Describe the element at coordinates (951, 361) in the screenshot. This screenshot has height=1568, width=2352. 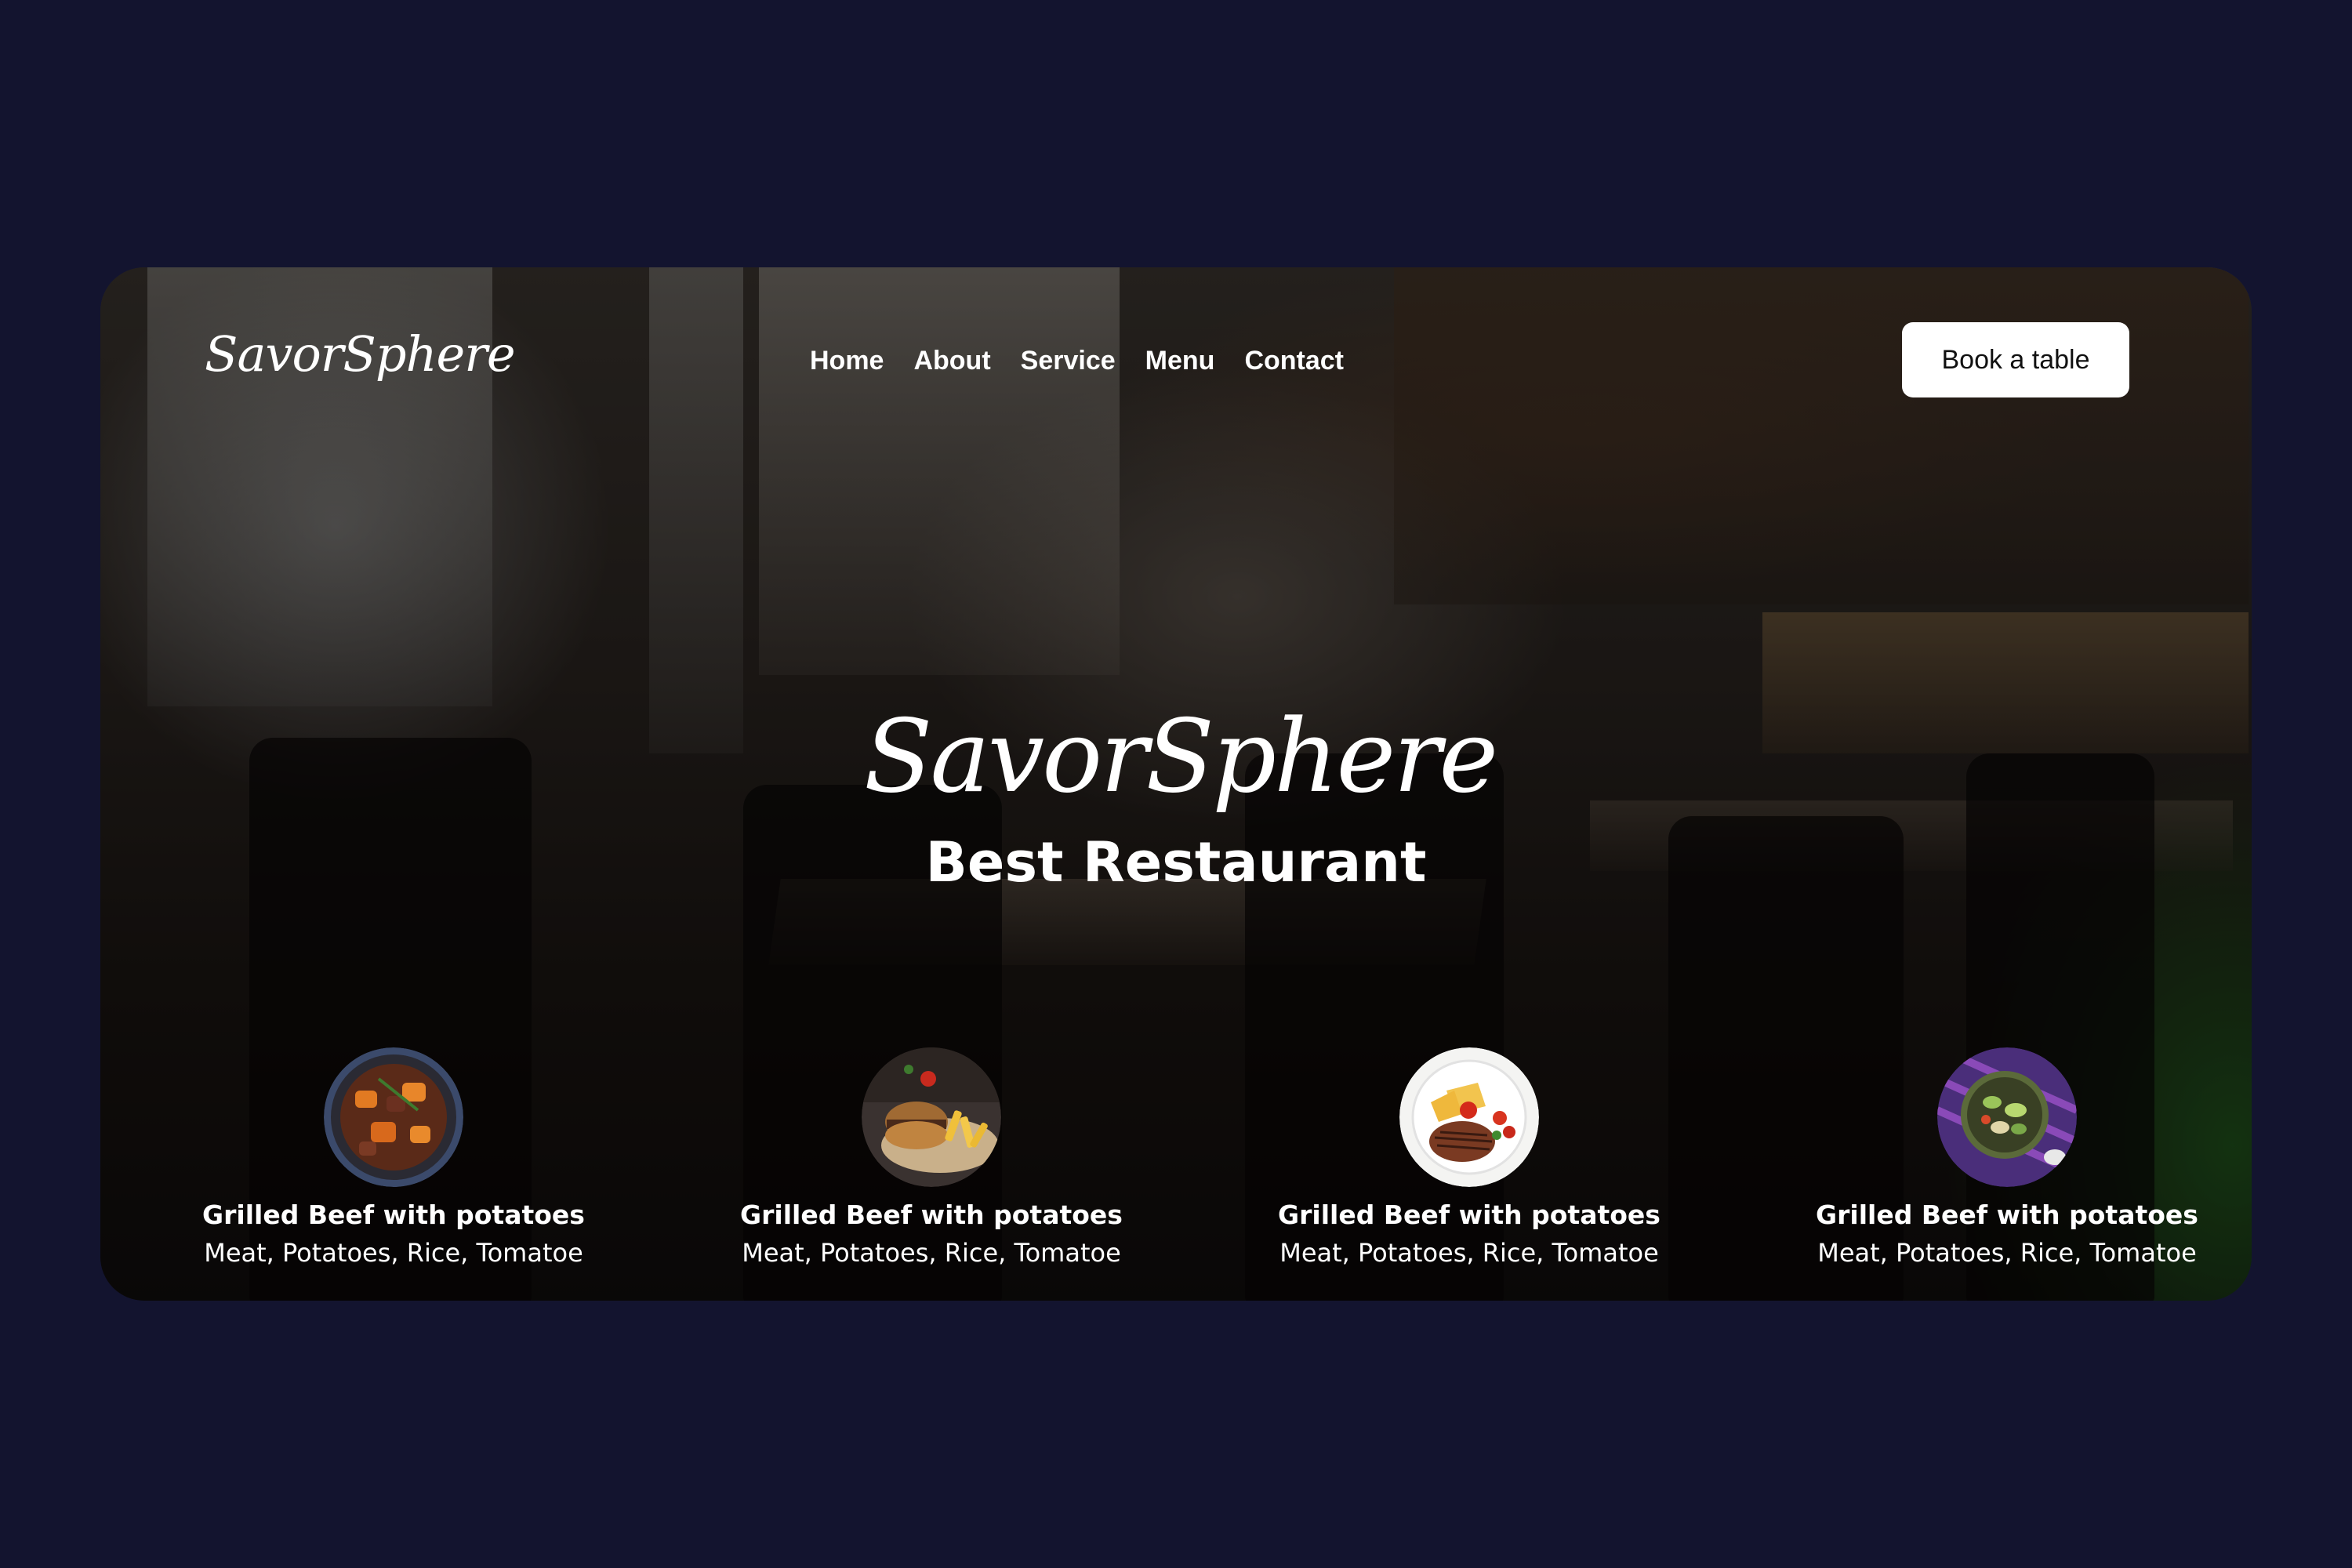
I see `nav-about: About` at that location.